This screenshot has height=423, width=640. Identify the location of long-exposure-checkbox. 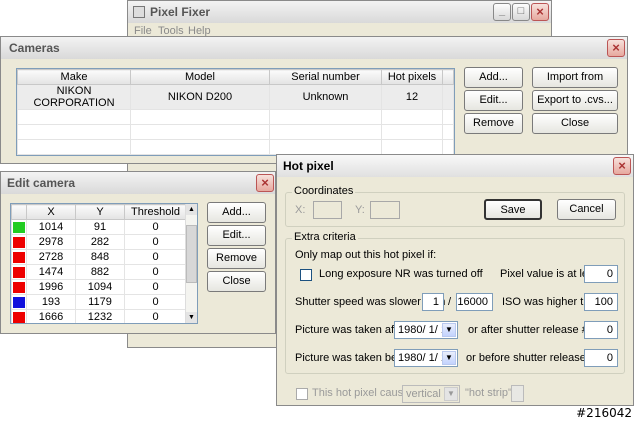
(306, 275).